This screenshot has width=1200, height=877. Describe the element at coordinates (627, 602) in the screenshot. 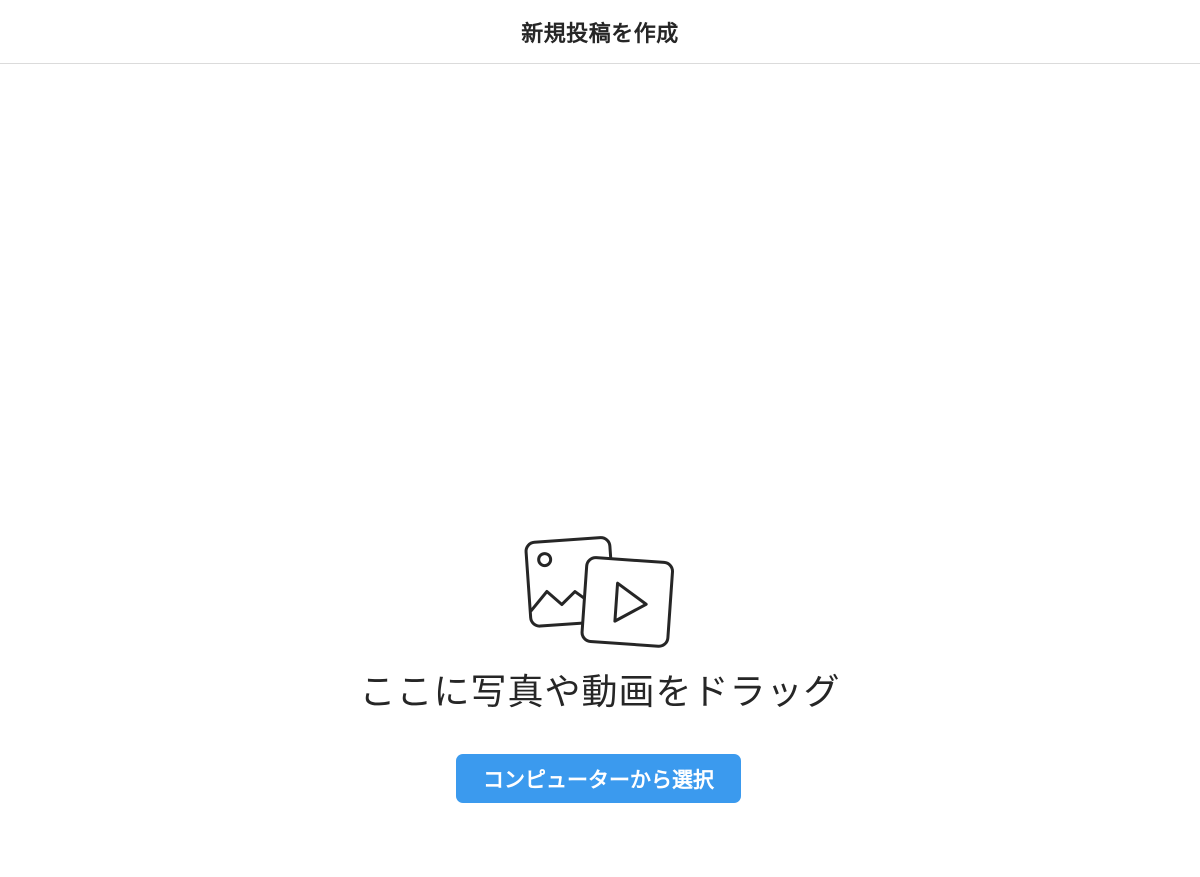

I see `video-card-icon` at that location.